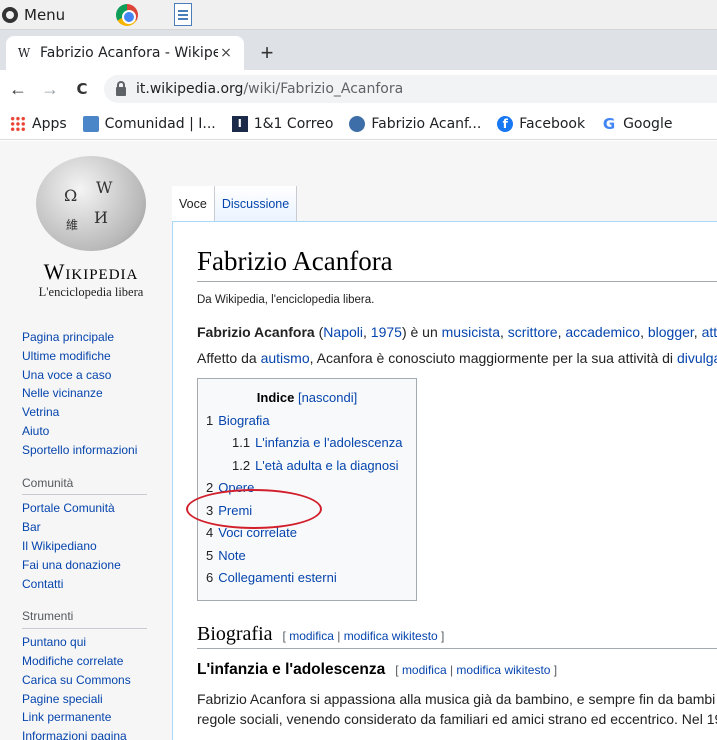  Describe the element at coordinates (277, 577) in the screenshot. I see `toc-link: Collegamenti esterni` at that location.